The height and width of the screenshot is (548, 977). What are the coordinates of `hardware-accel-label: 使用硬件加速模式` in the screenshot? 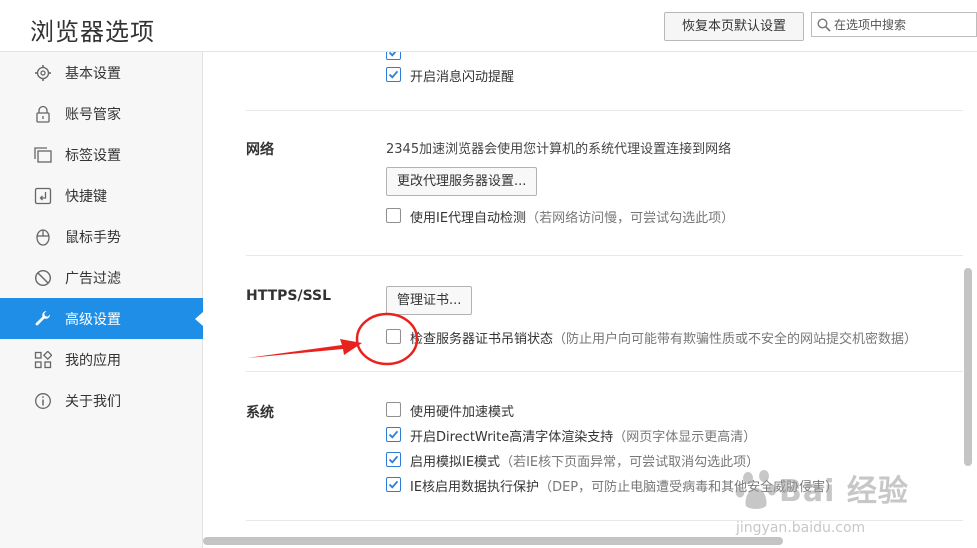 It's located at (462, 412).